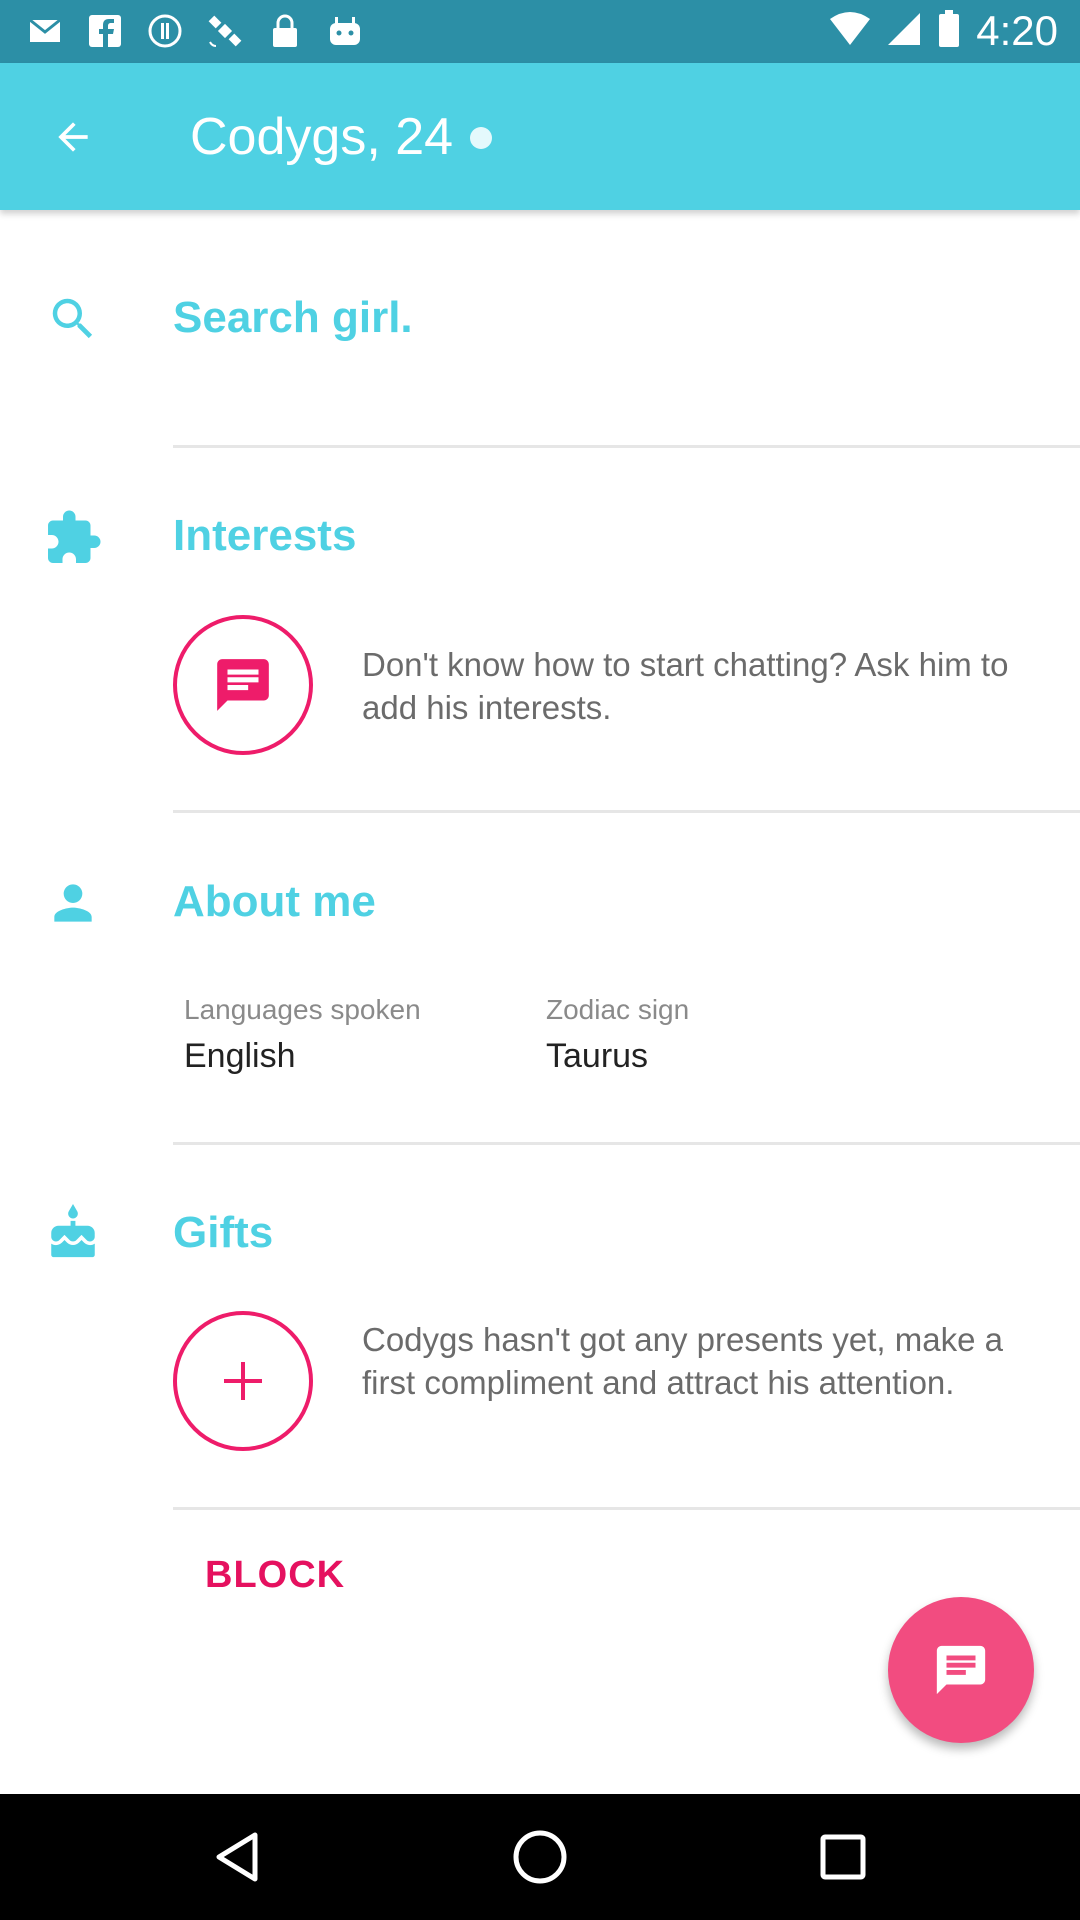  I want to click on nav-back-button, so click(237, 1857).